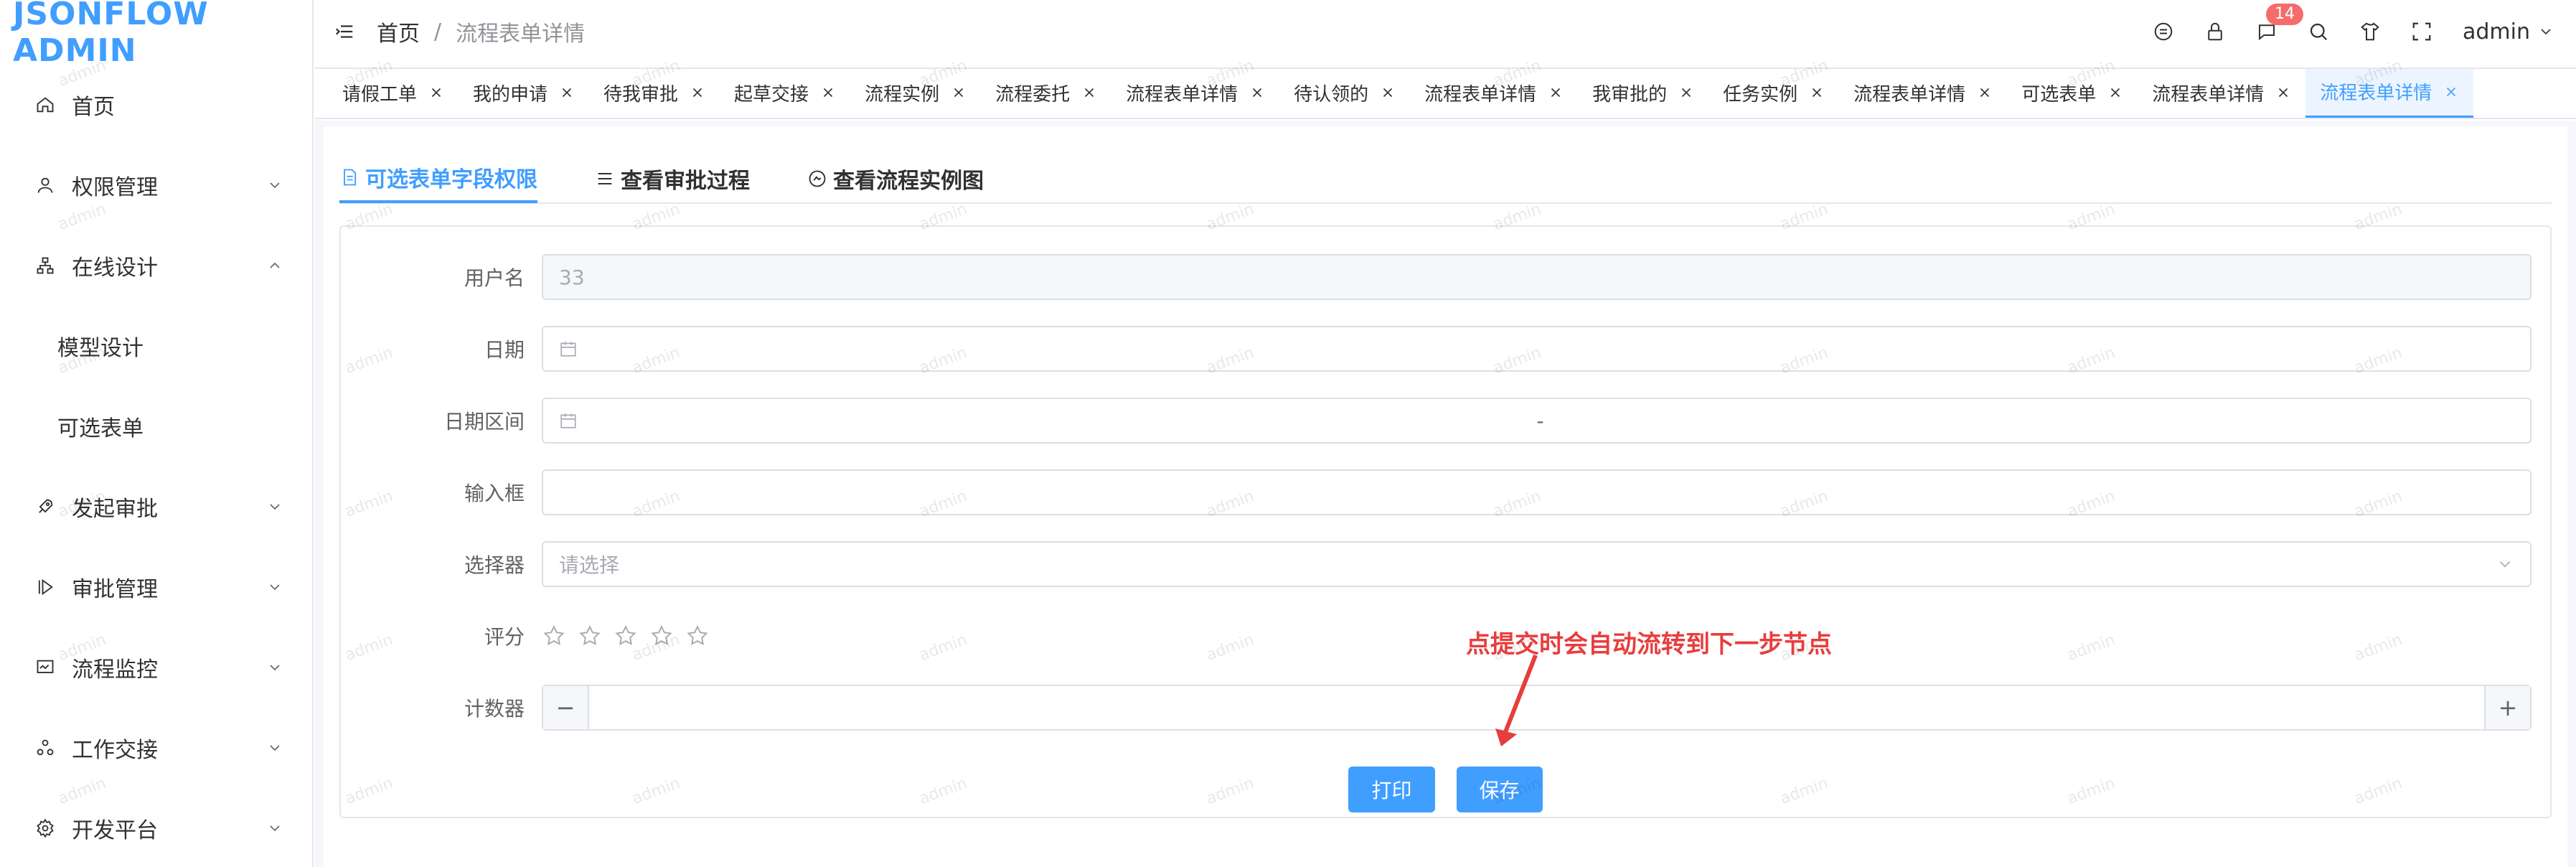 The width and height of the screenshot is (2576, 867). What do you see at coordinates (1537, 349) in the screenshot?
I see `date-picker` at bounding box center [1537, 349].